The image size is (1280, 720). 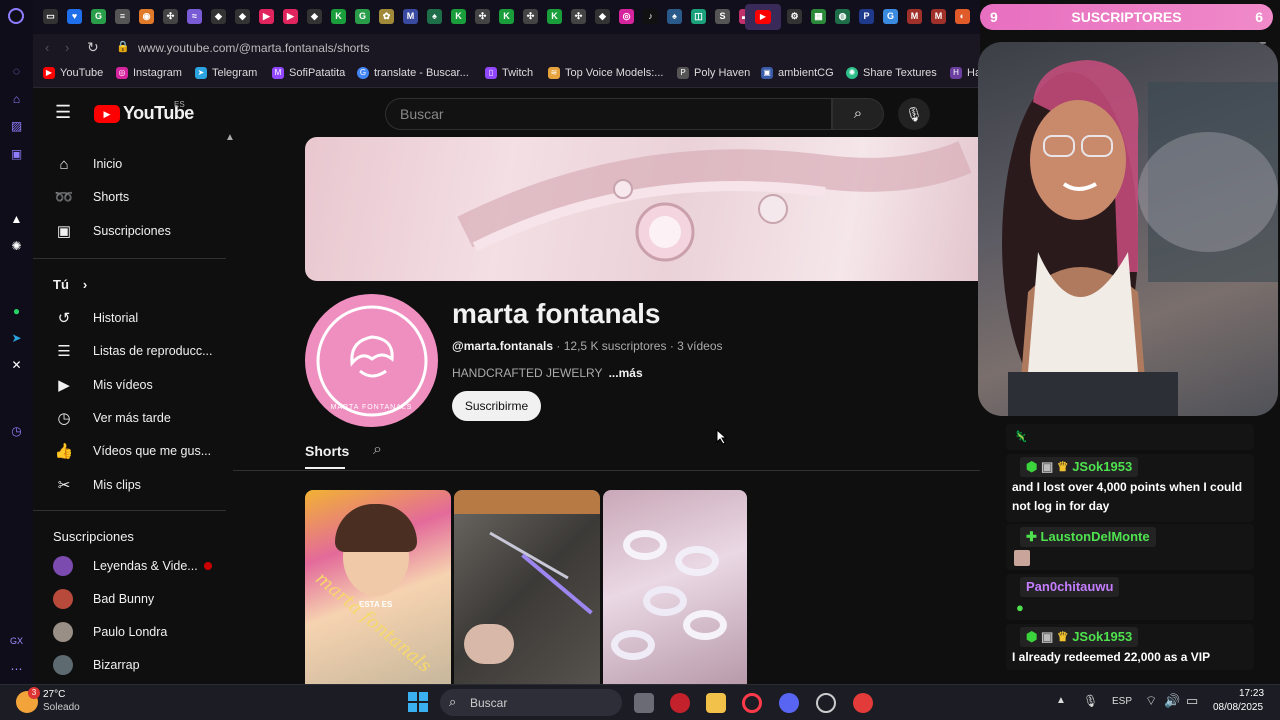 I want to click on microphone-icon: 🎙, so click(x=1090, y=701).